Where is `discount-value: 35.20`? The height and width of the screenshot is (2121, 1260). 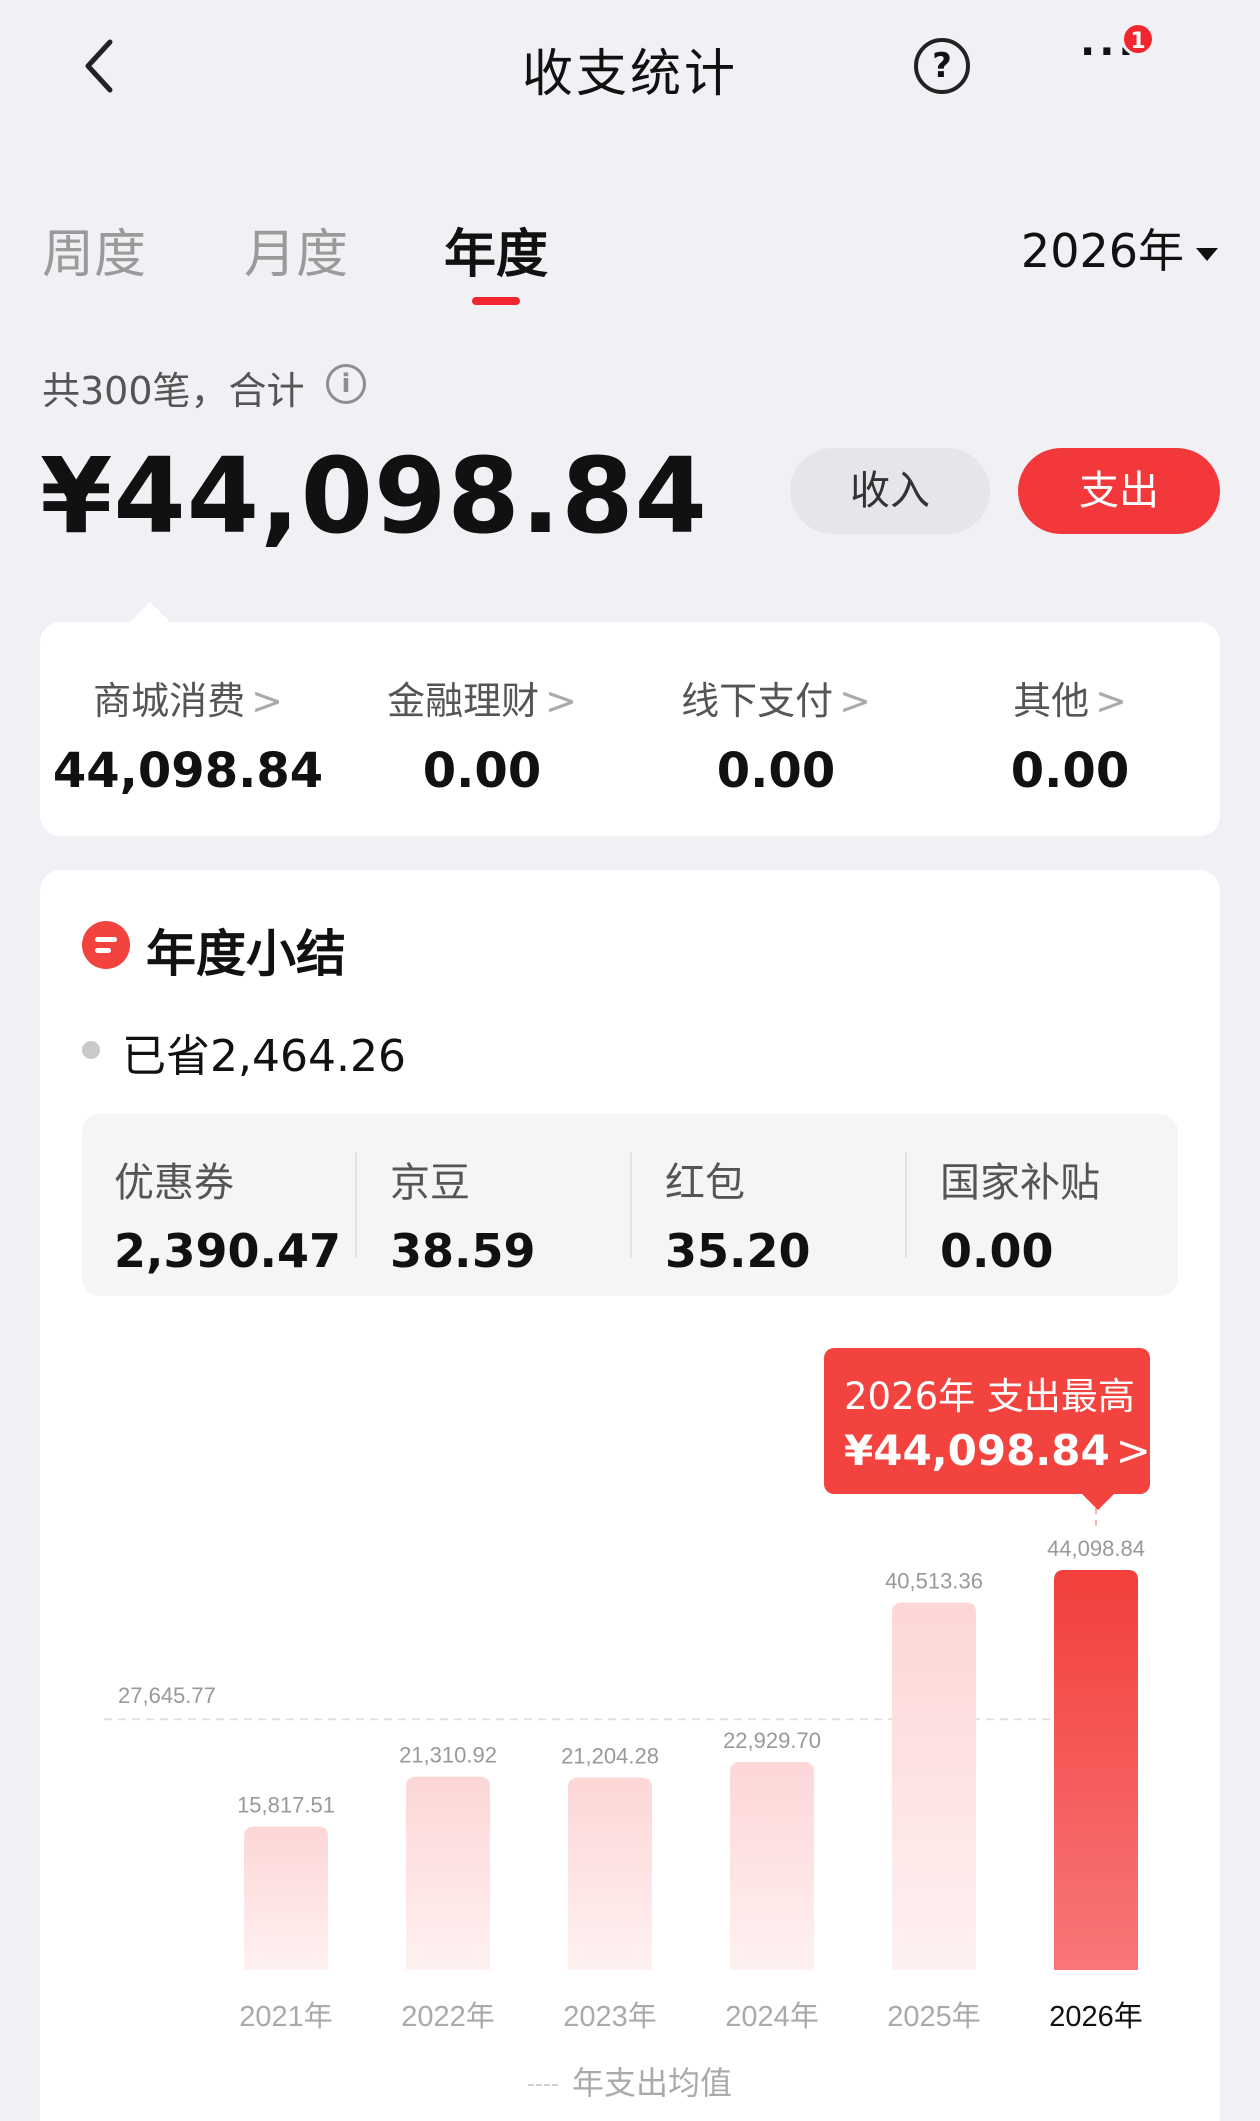 discount-value: 35.20 is located at coordinates (738, 1251).